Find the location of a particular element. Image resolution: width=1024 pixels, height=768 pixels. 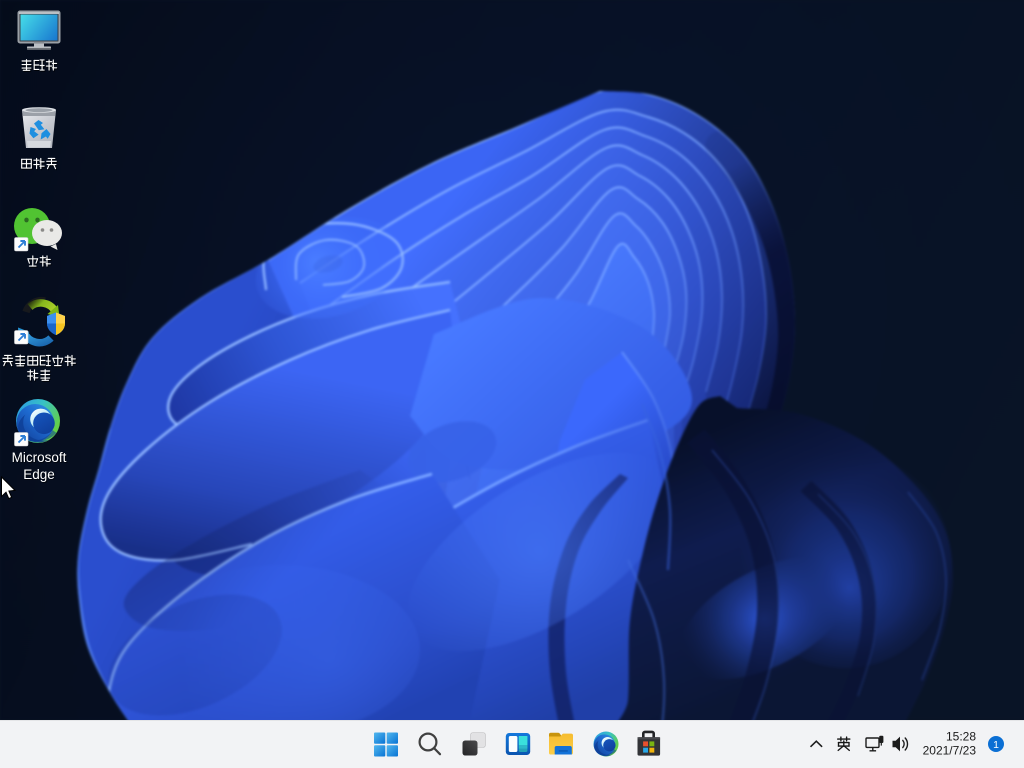

svg-text: Edge is located at coordinates (39, 474).